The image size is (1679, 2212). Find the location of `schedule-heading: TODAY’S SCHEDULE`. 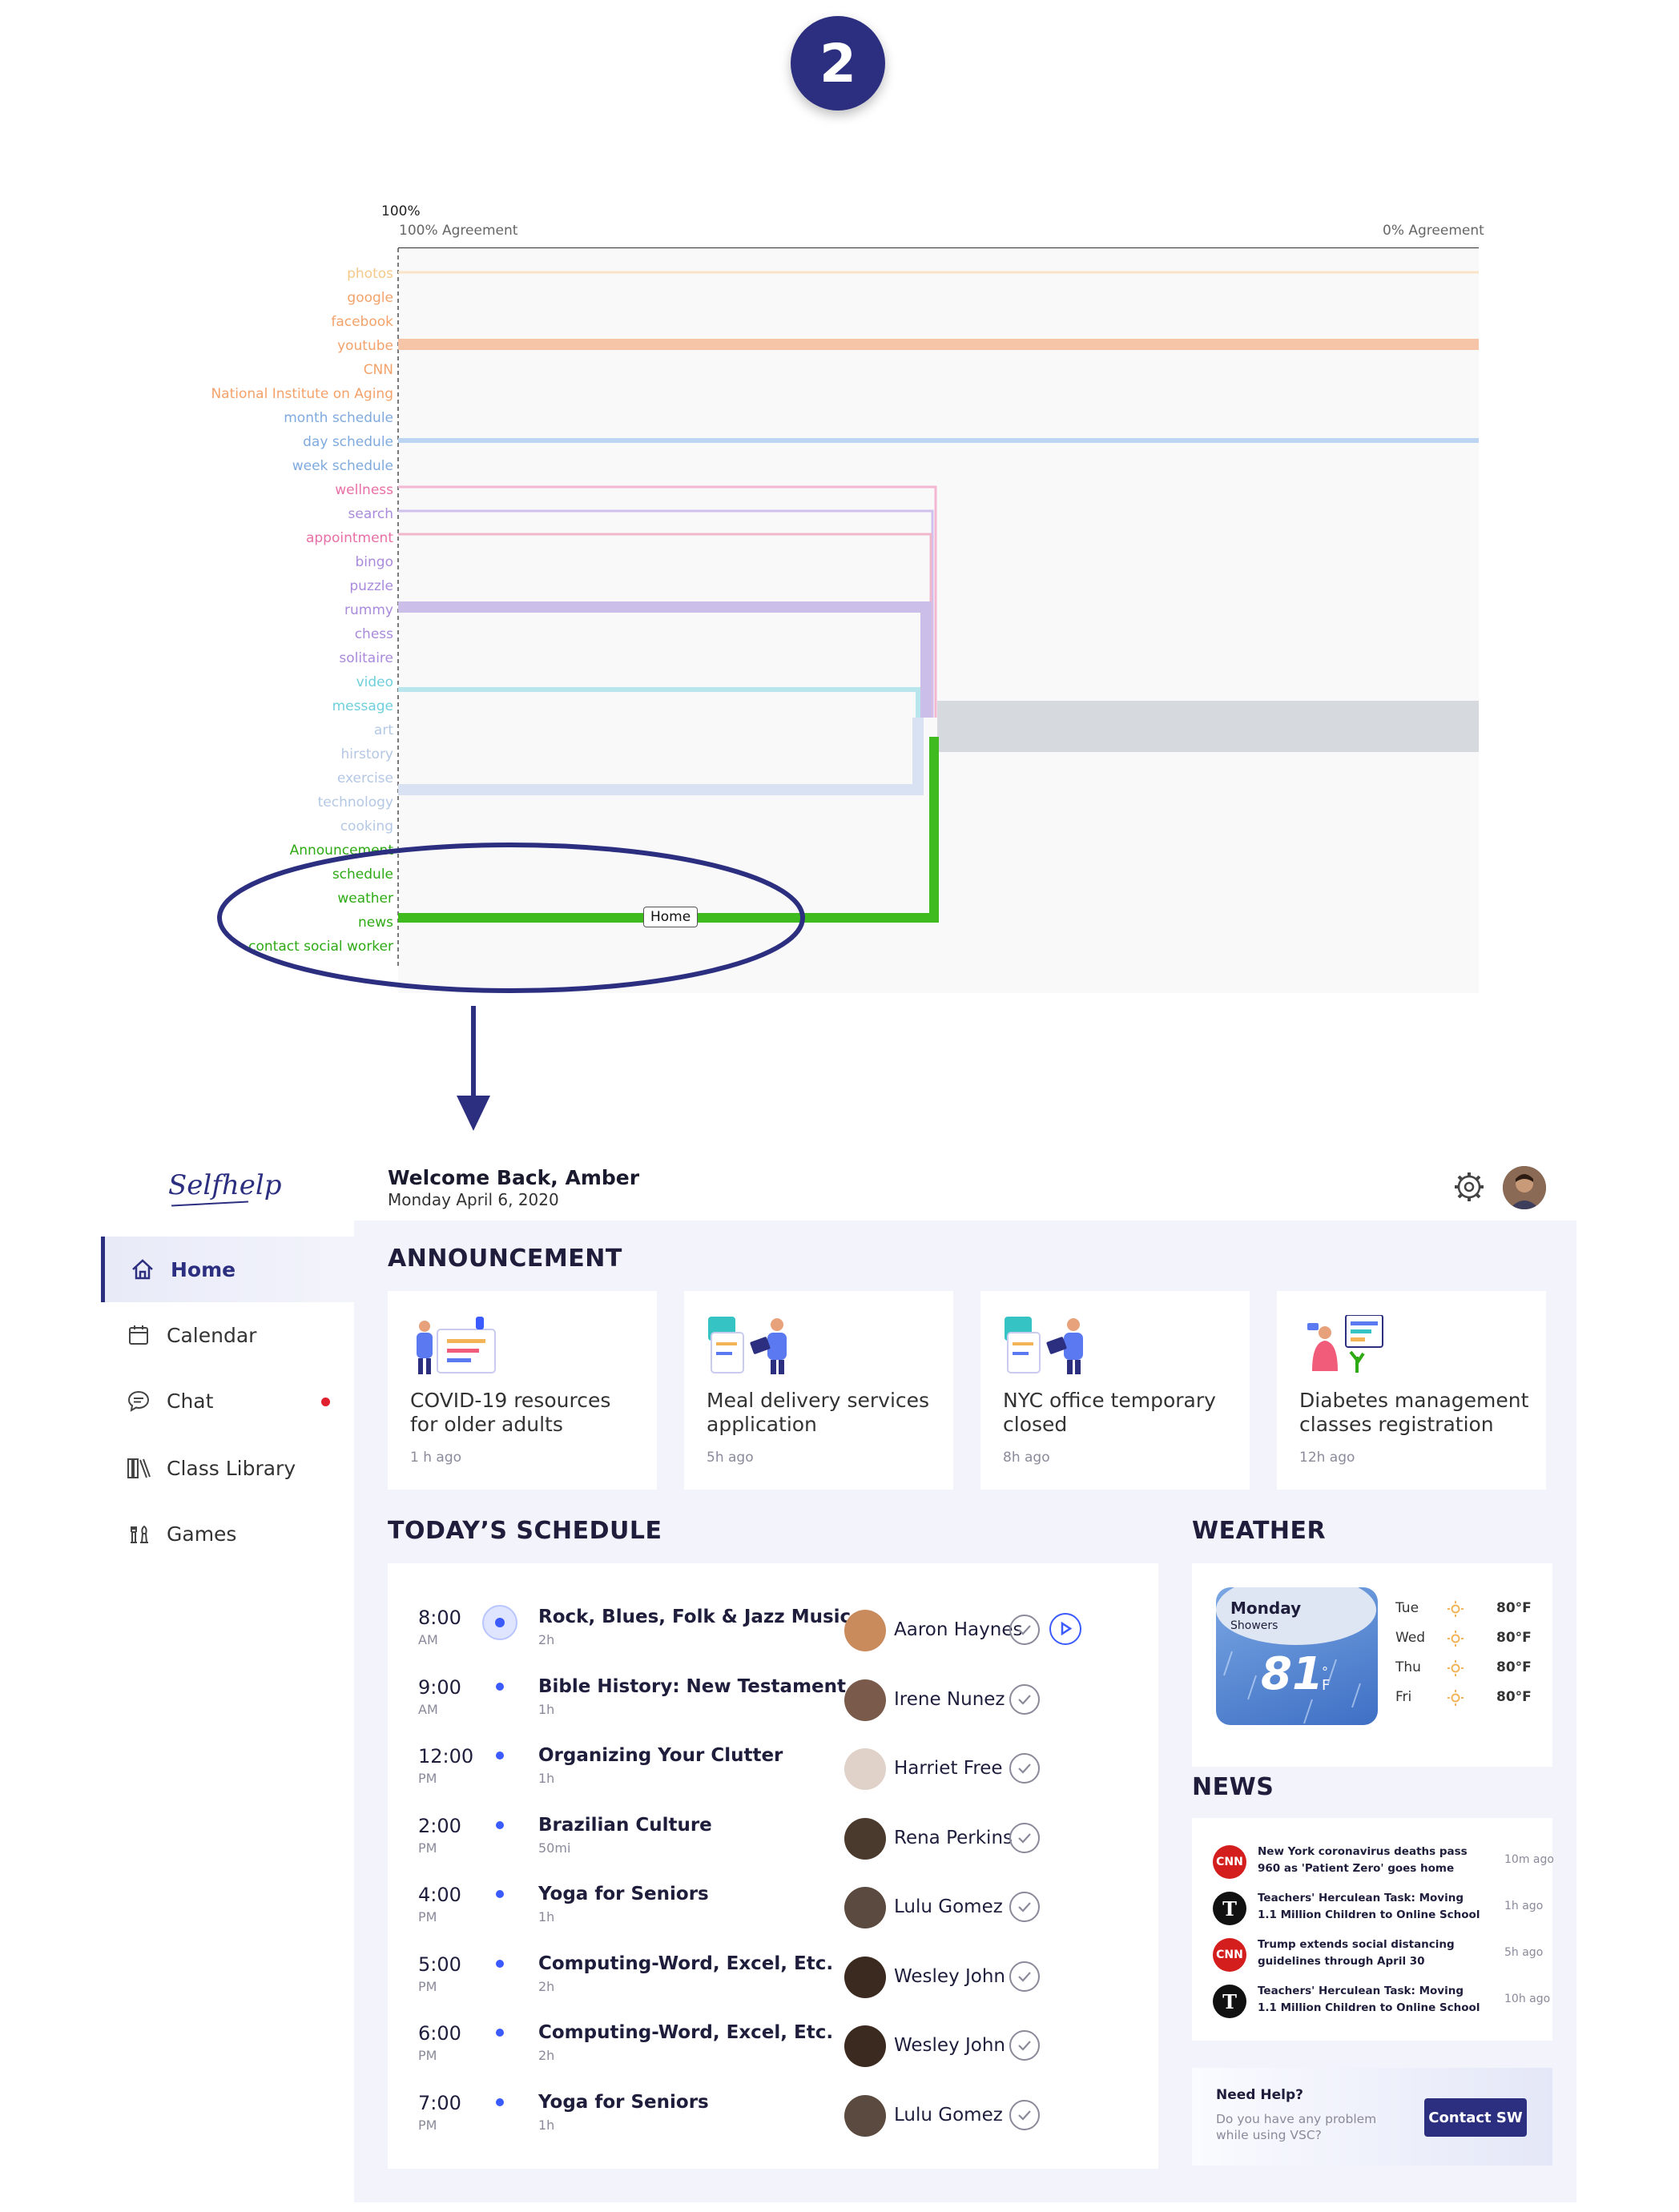

schedule-heading: TODAY’S SCHEDULE is located at coordinates (525, 1531).